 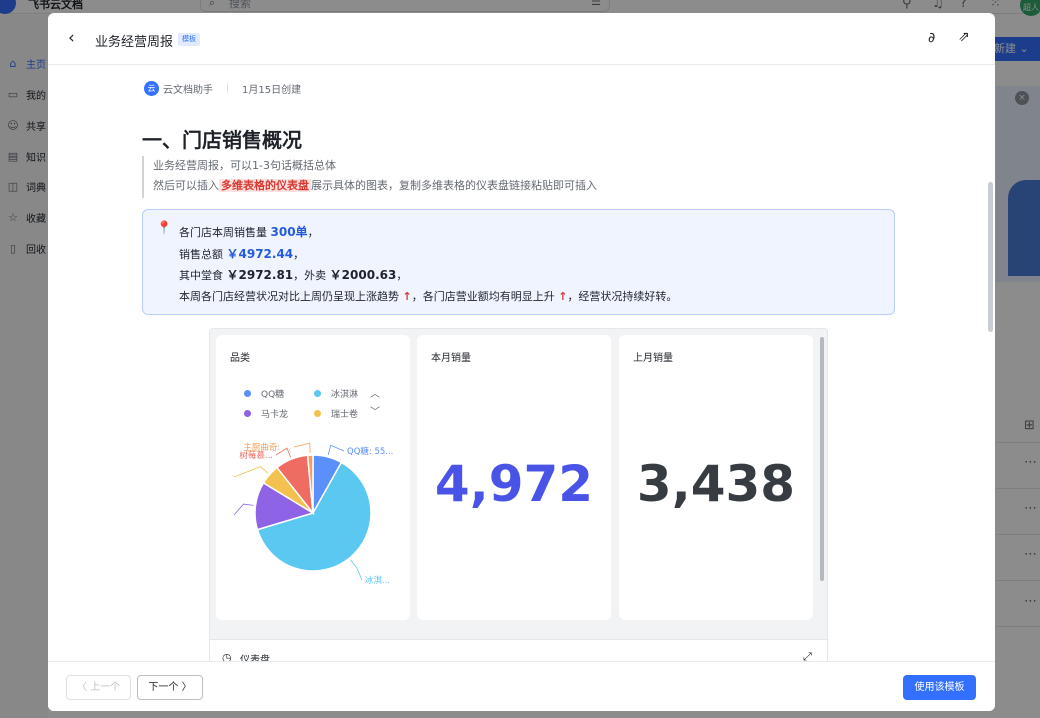 What do you see at coordinates (227, 656) in the screenshot?
I see `dashboard-icon: ◷` at bounding box center [227, 656].